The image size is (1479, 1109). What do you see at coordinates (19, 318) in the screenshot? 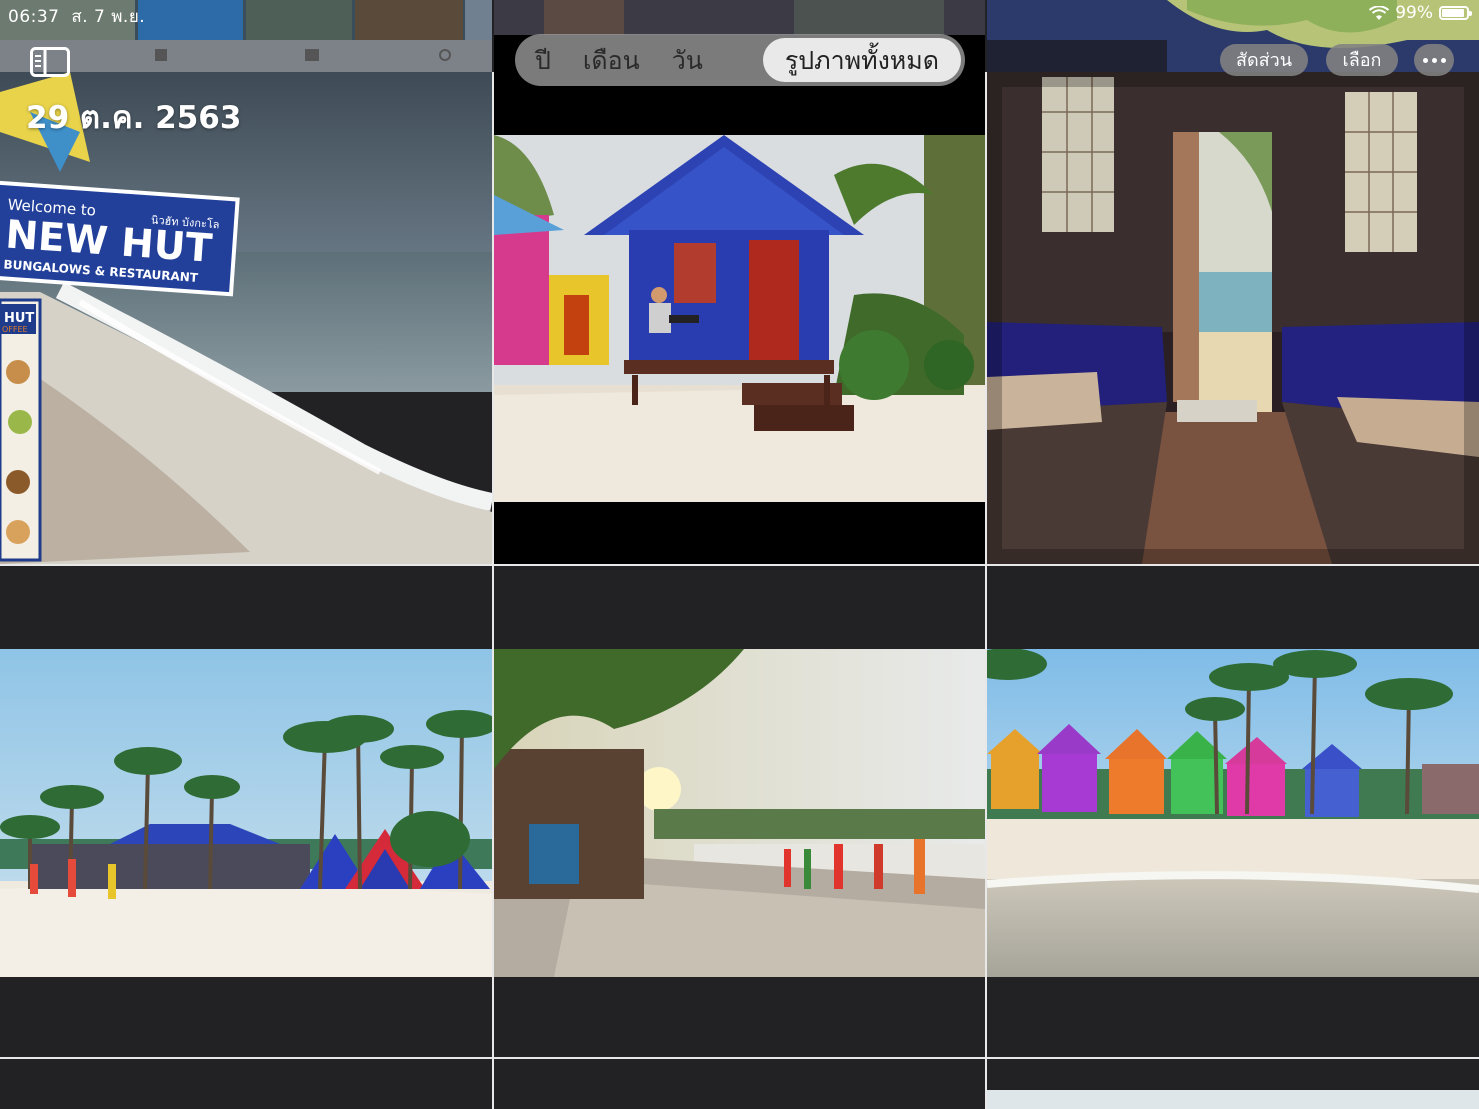
I see `menu-board-title: HUT` at bounding box center [19, 318].